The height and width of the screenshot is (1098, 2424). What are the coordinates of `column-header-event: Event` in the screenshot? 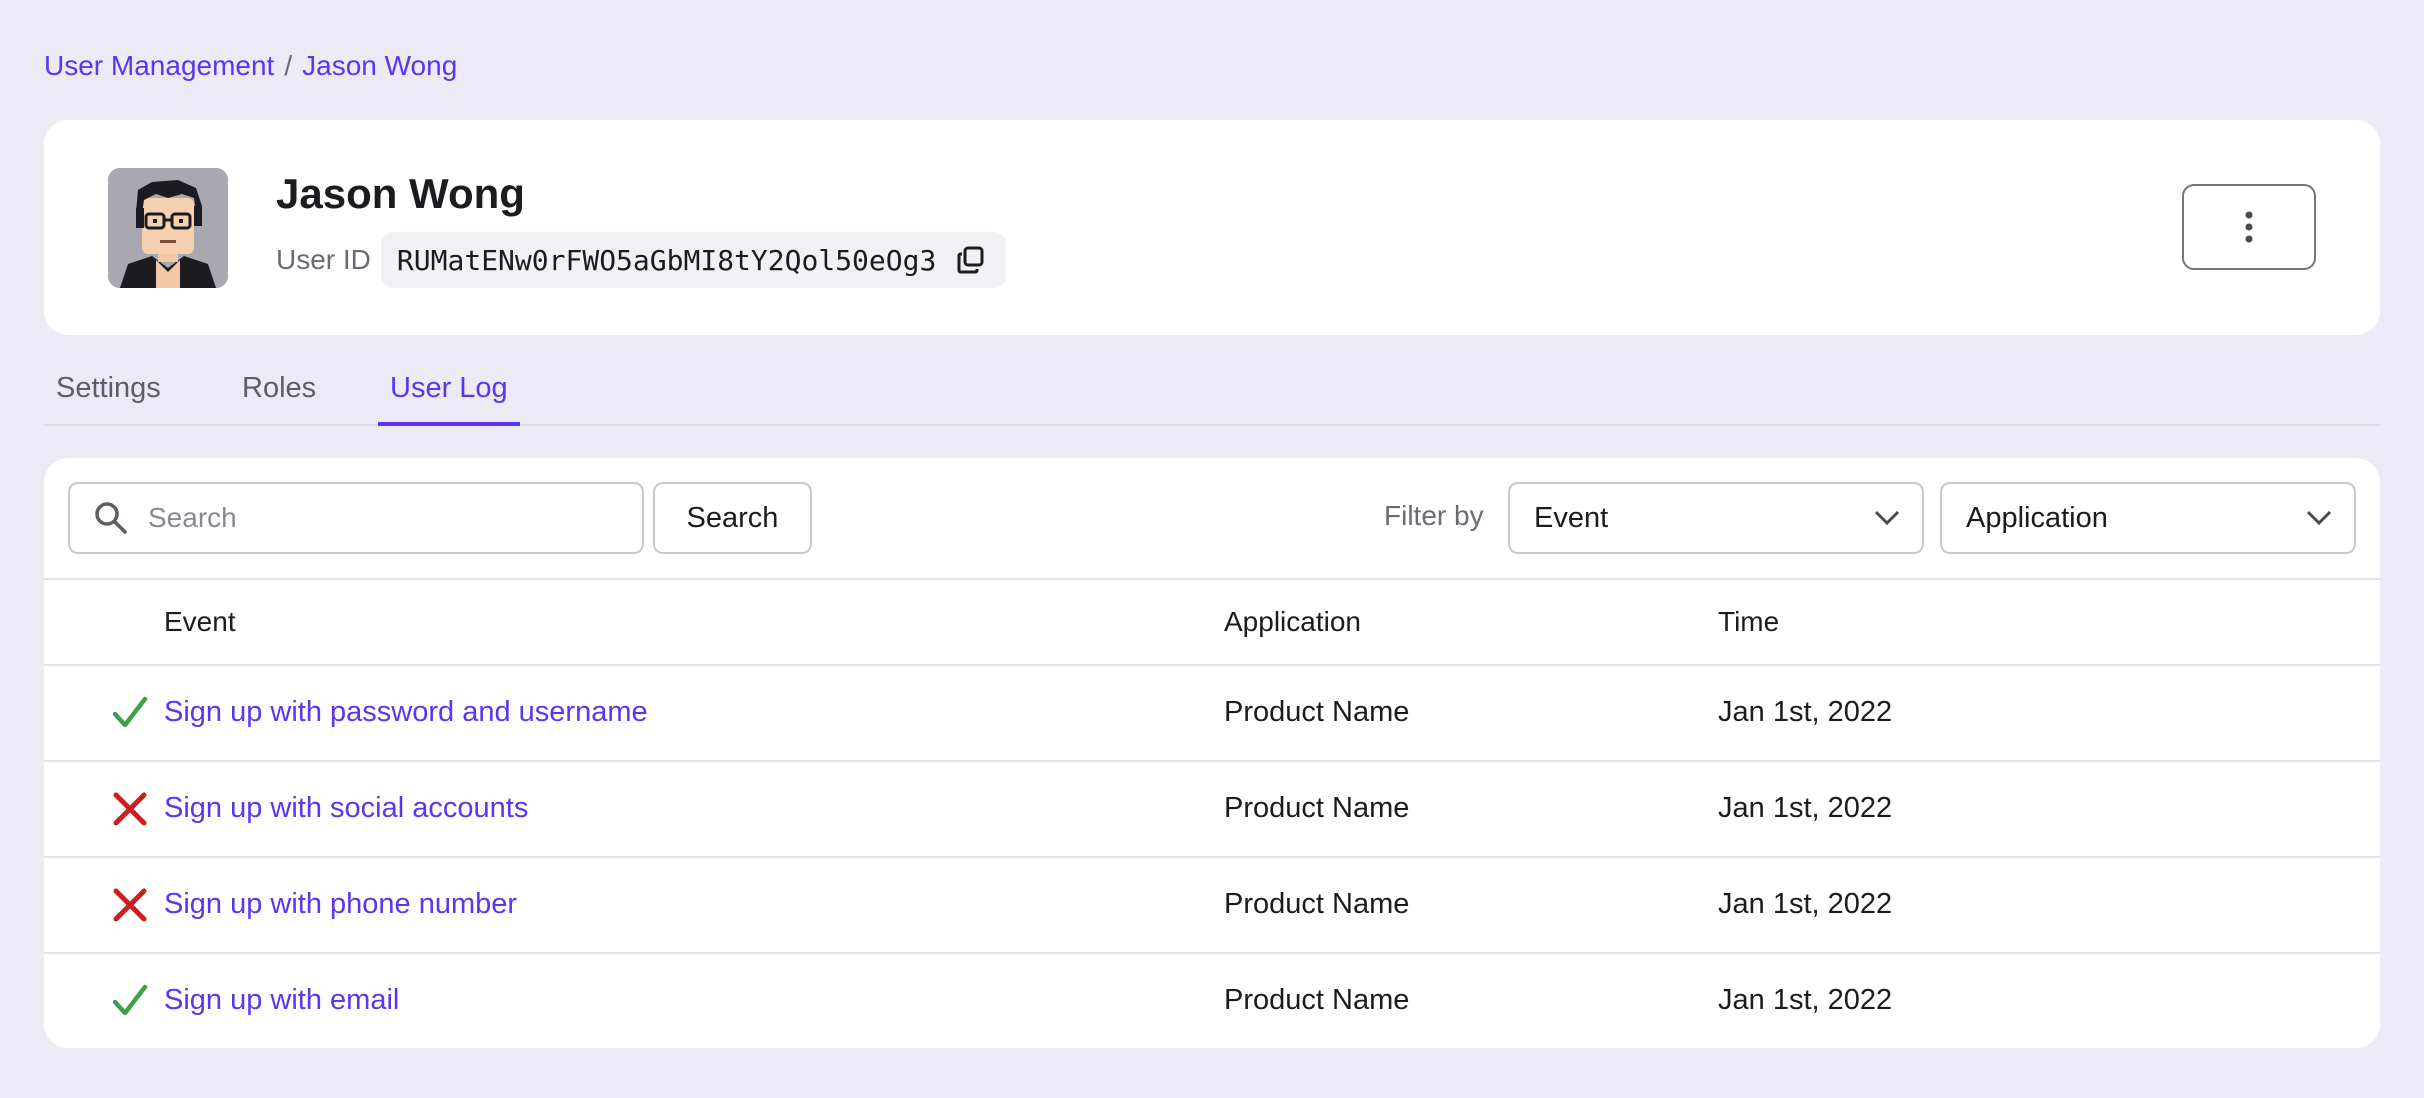 It's located at (200, 621).